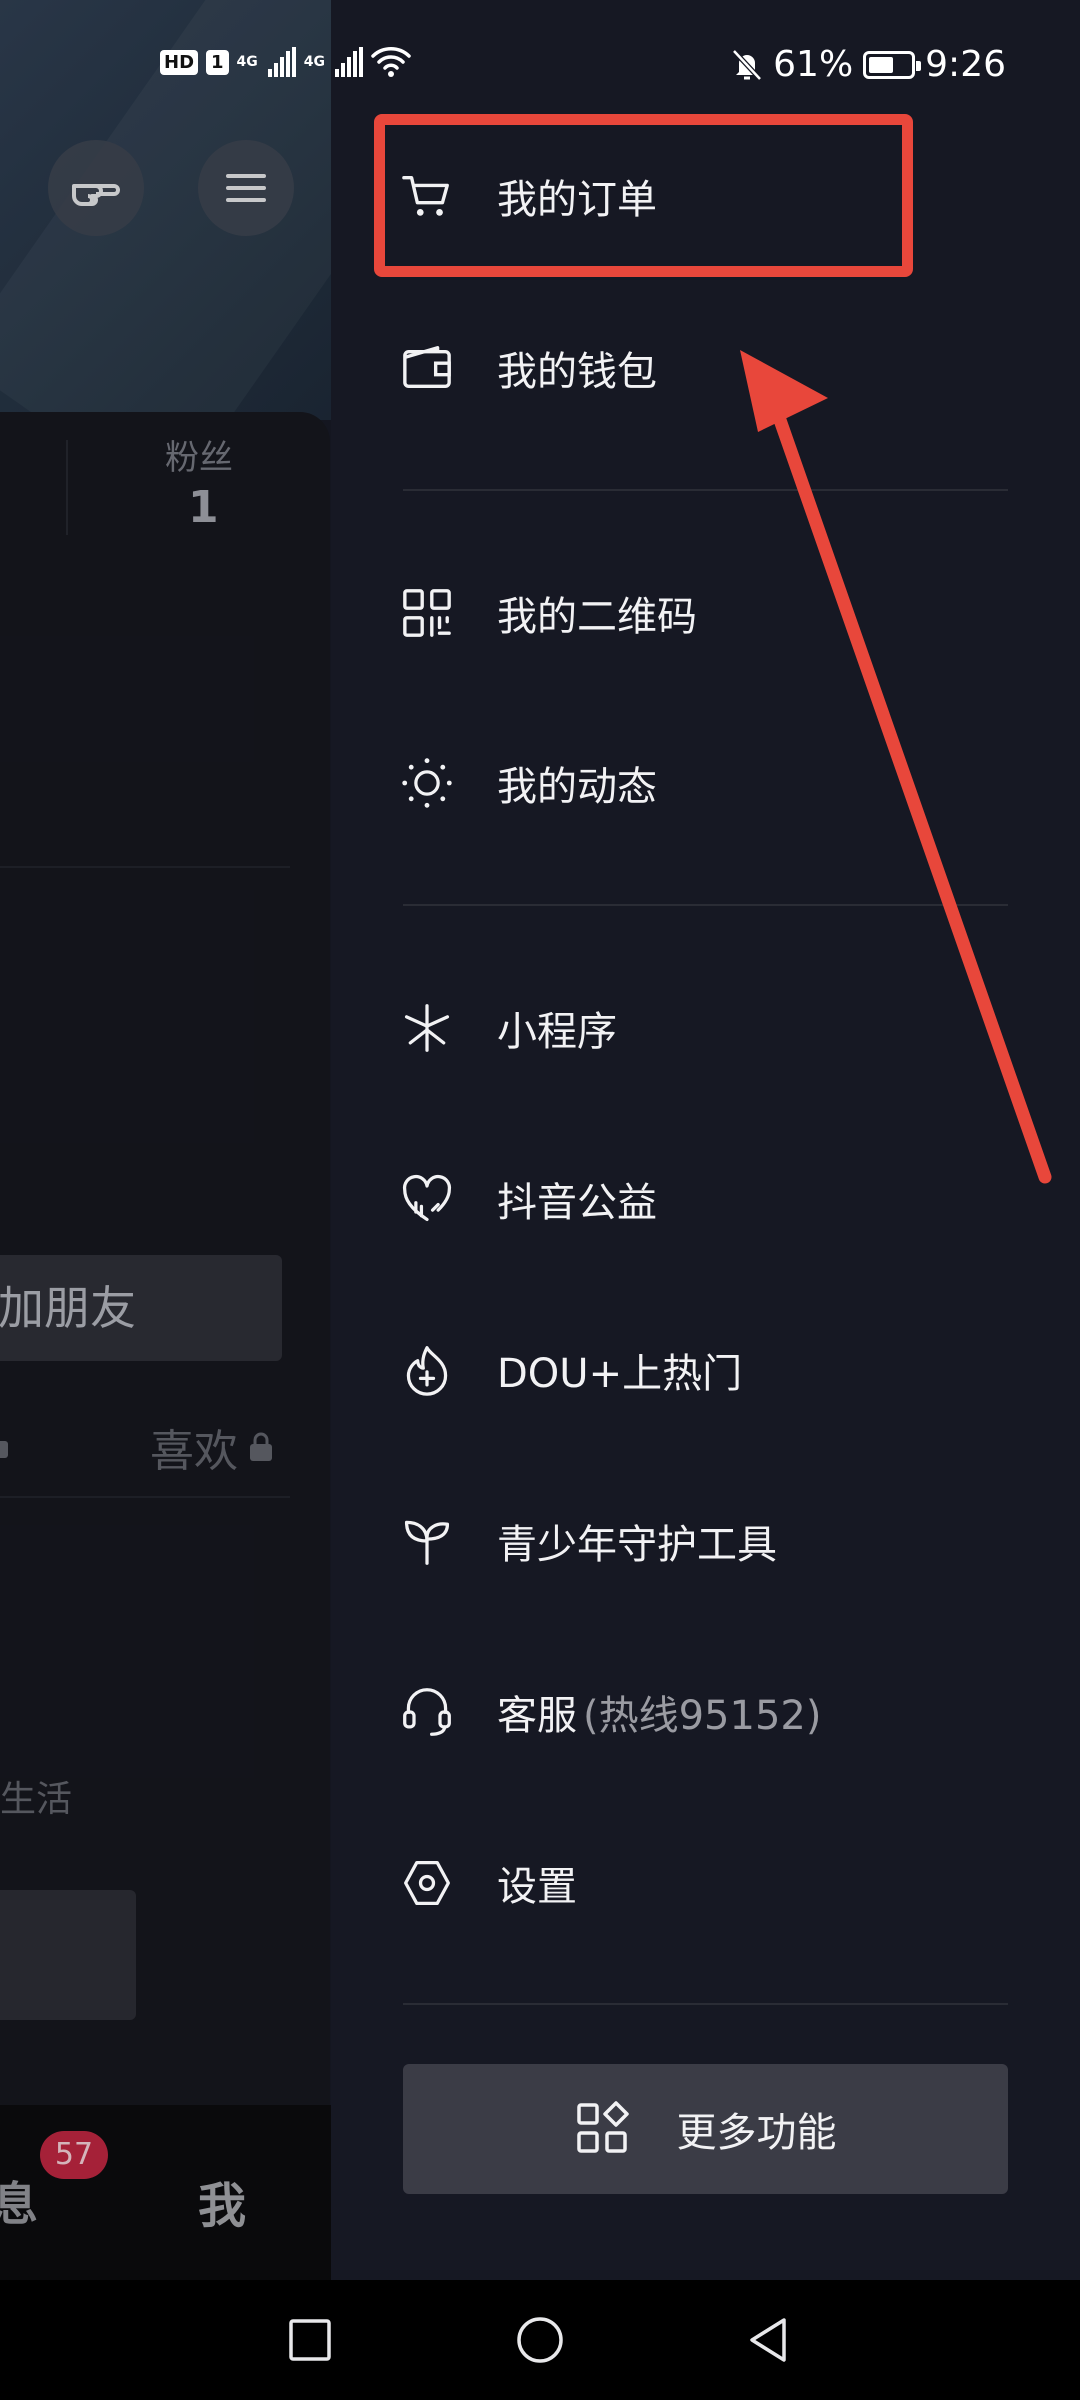 This screenshot has width=1080, height=2400. Describe the element at coordinates (427, 368) in the screenshot. I see `wallet-icon` at that location.